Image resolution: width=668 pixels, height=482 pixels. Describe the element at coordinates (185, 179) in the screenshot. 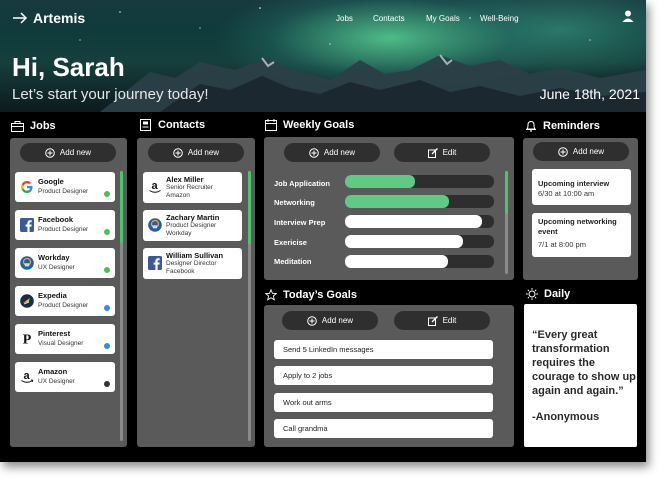

I see `contact-name: Alex Miller` at that location.